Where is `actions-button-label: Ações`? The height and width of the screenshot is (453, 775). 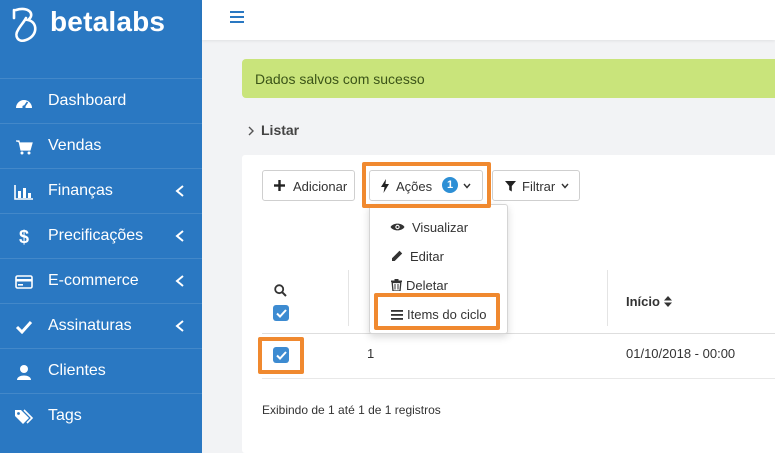
actions-button-label: Ações is located at coordinates (414, 186).